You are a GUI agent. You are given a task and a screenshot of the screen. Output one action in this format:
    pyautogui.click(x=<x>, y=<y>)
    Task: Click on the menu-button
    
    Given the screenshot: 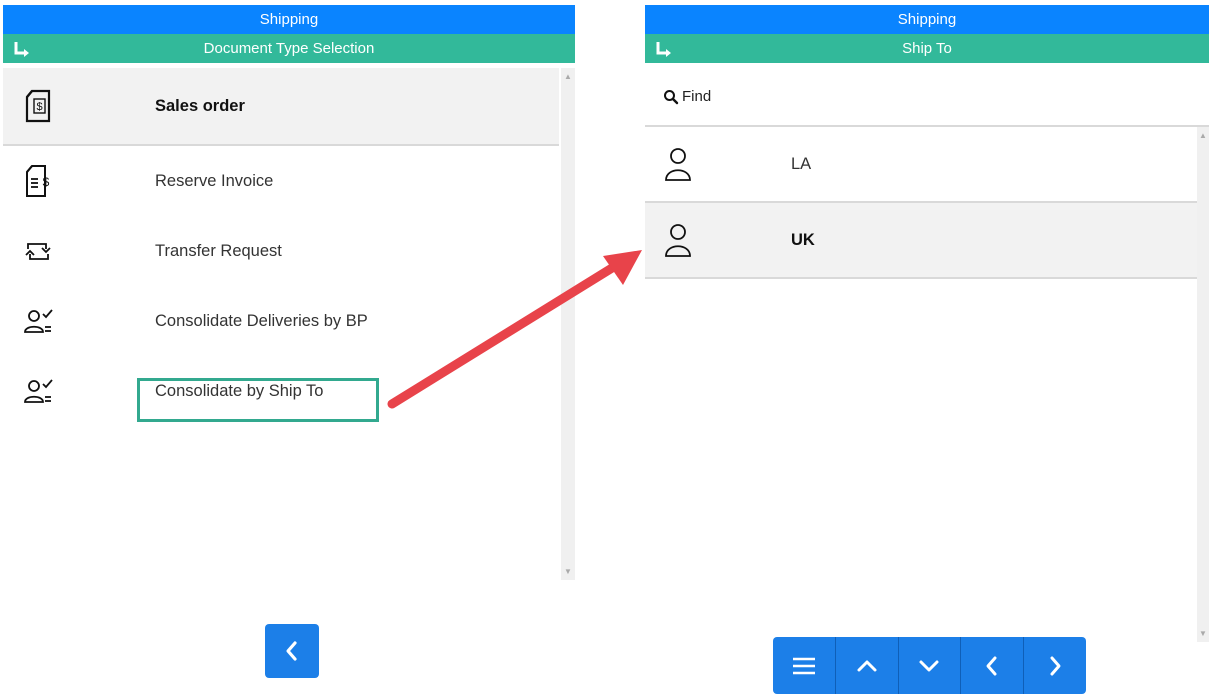 What is the action you would take?
    pyautogui.click(x=804, y=665)
    